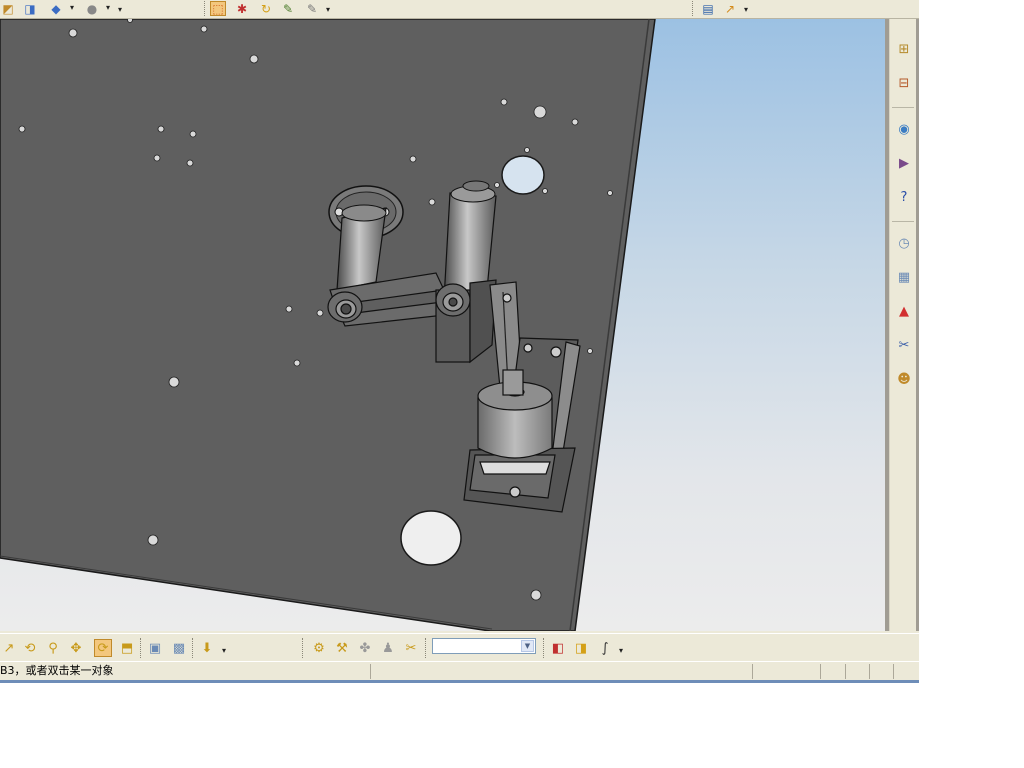 The height and width of the screenshot is (768, 1024). Describe the element at coordinates (9, 648) in the screenshot. I see `view-orient-icon: ↗` at that location.